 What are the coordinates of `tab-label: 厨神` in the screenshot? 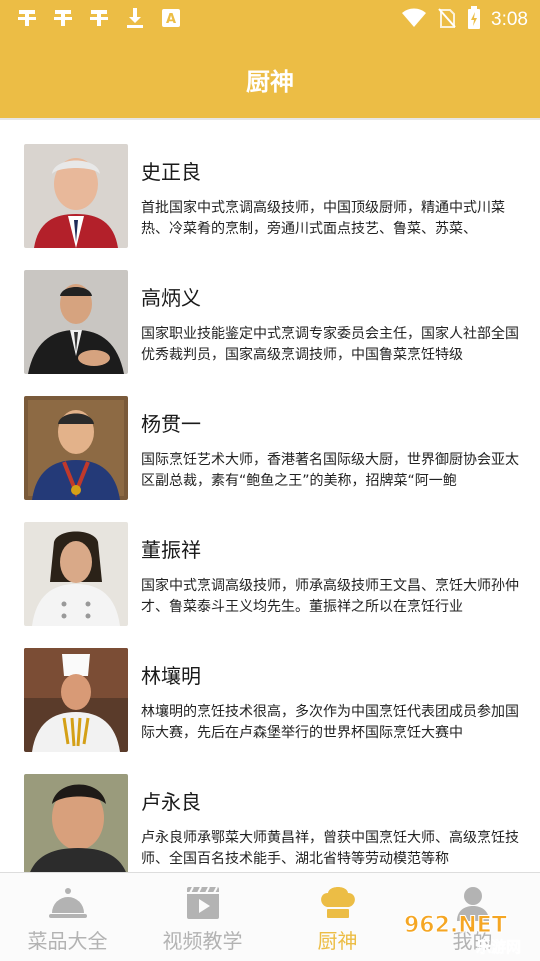 It's located at (337, 941).